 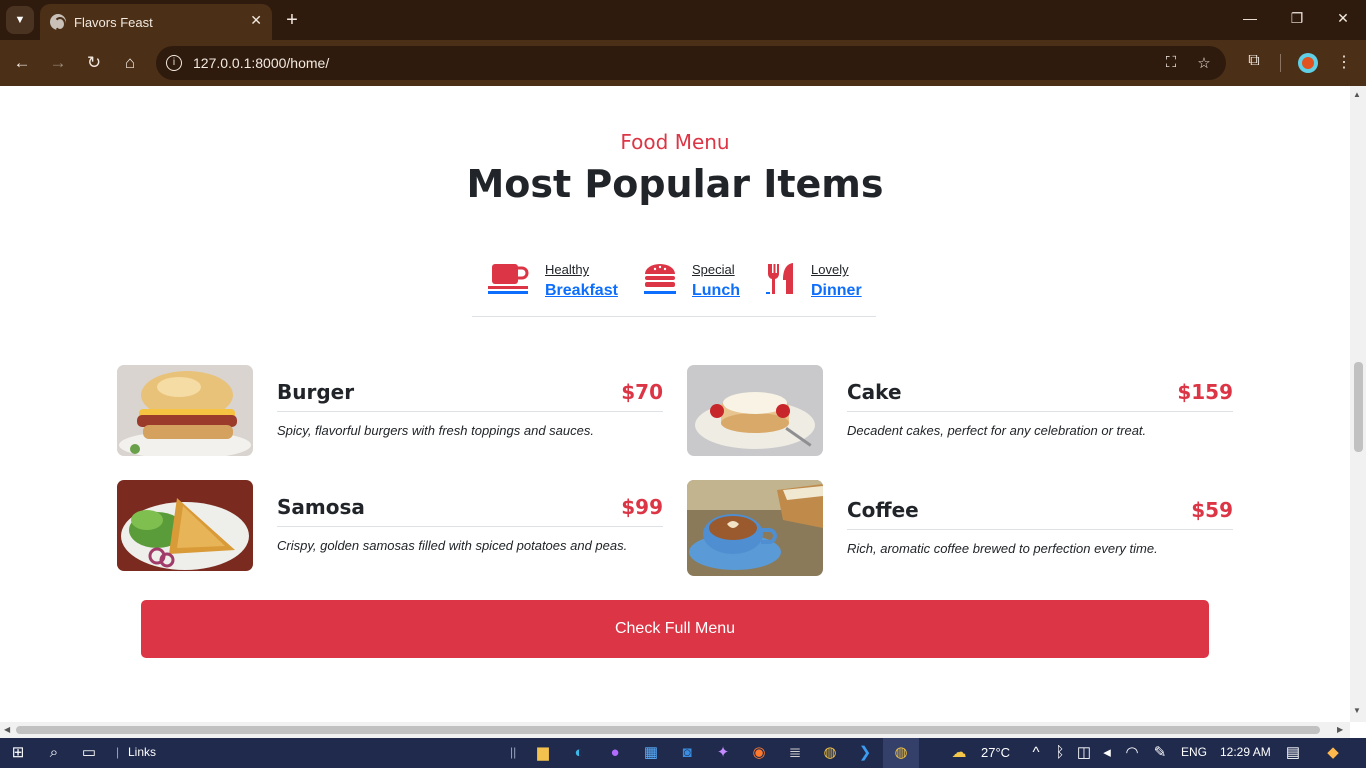 I want to click on cake-image, so click(x=755, y=410).